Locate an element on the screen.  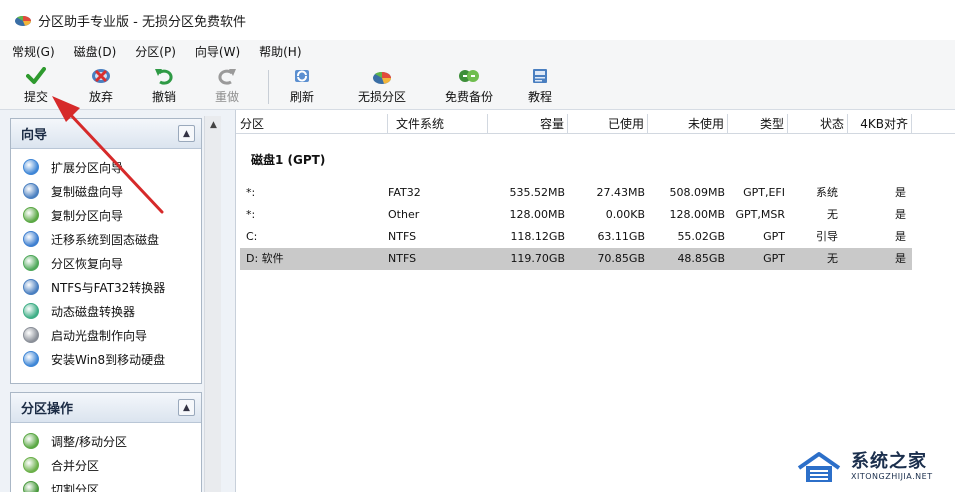
cell-type: GPT,MSR is located at coordinates (760, 214).